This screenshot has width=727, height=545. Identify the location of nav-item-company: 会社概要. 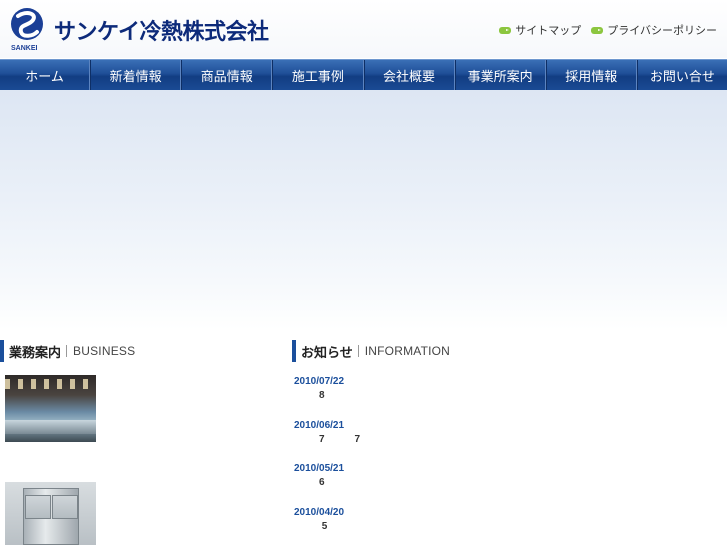
(409, 75).